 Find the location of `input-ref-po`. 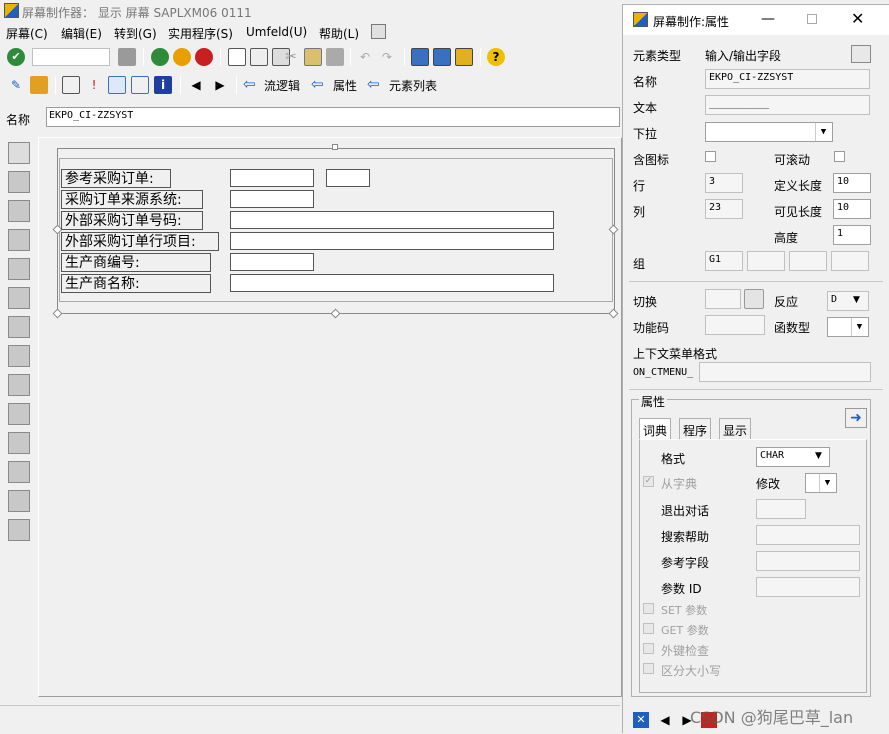

input-ref-po is located at coordinates (272, 178).